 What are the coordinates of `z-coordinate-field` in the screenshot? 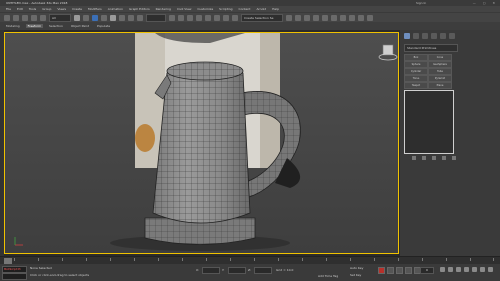 It's located at (263, 270).